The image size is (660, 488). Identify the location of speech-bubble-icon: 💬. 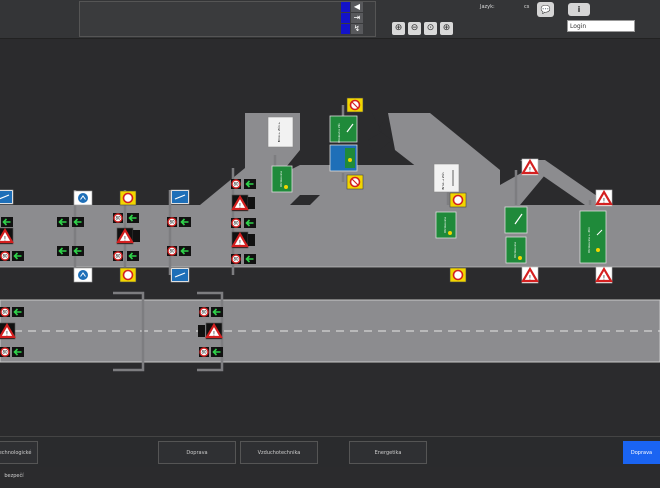
(545, 9).